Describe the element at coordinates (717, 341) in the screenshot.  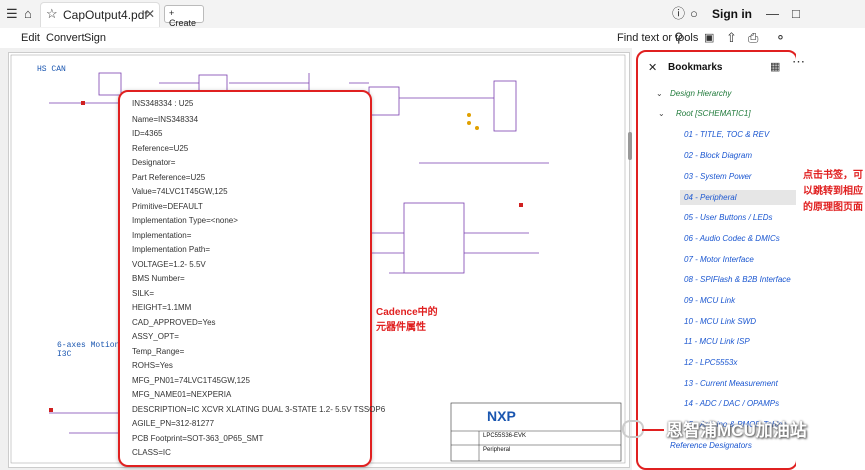
I see `bookmark-item: 11 - MCU Link ISP` at that location.